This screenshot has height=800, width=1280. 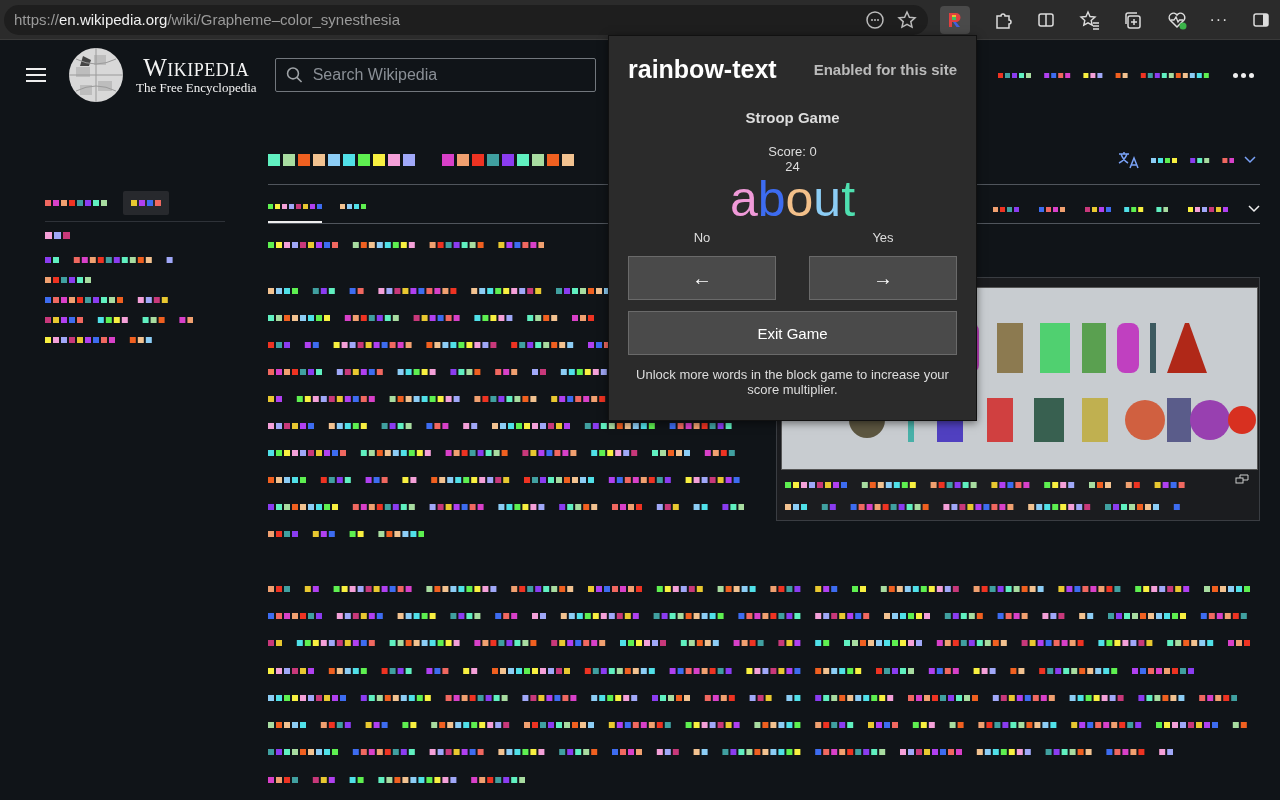 I want to click on timer-text: 24, so click(x=792, y=166).